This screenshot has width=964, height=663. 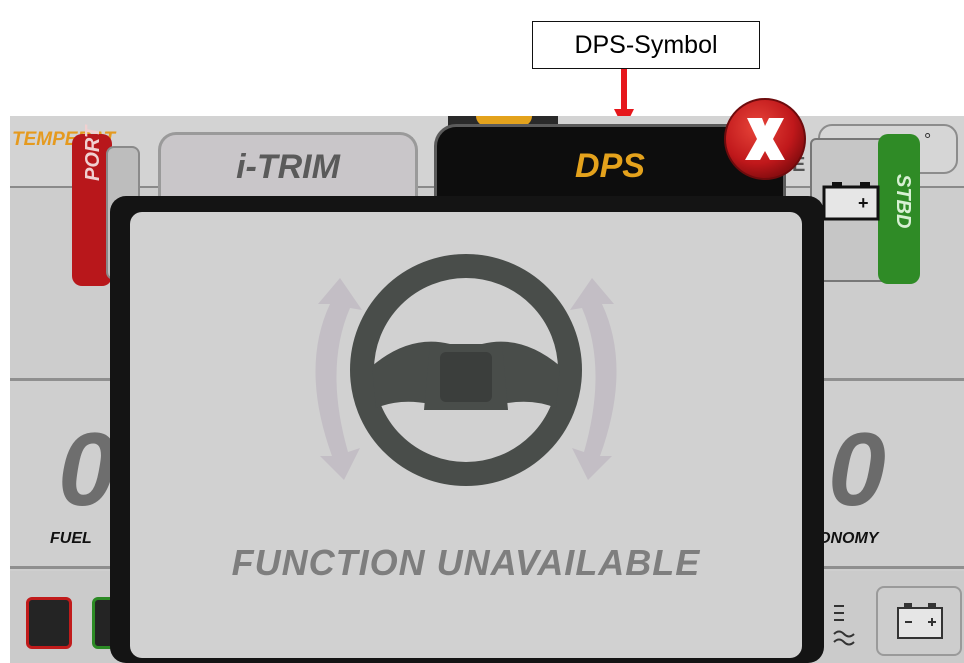 What do you see at coordinates (87, 470) in the screenshot?
I see `fuel-value: 0` at bounding box center [87, 470].